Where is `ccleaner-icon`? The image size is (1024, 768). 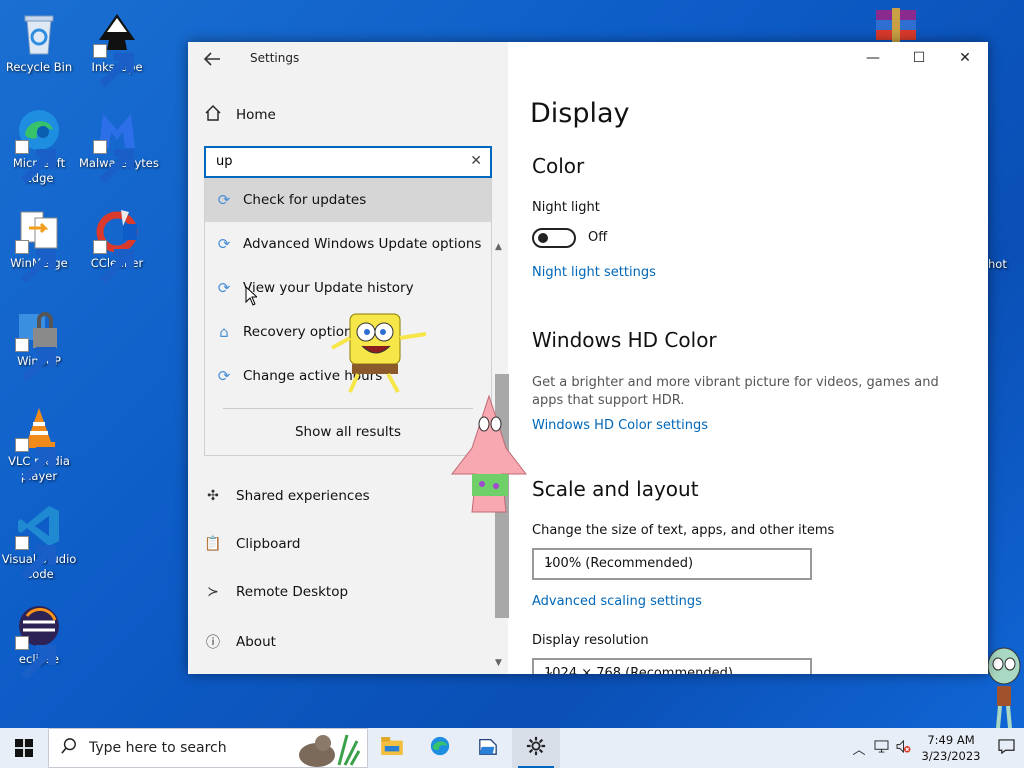
ccleaner-icon is located at coordinates (117, 245).